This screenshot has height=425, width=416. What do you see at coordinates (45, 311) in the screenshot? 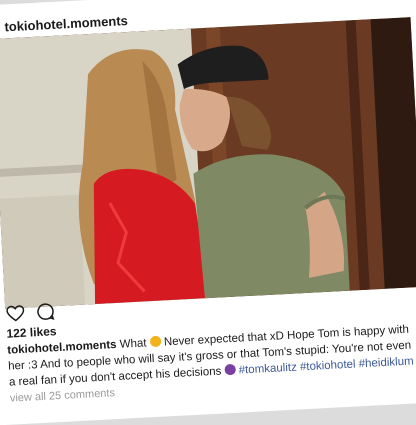
I see `comment-bubble-icon` at bounding box center [45, 311].